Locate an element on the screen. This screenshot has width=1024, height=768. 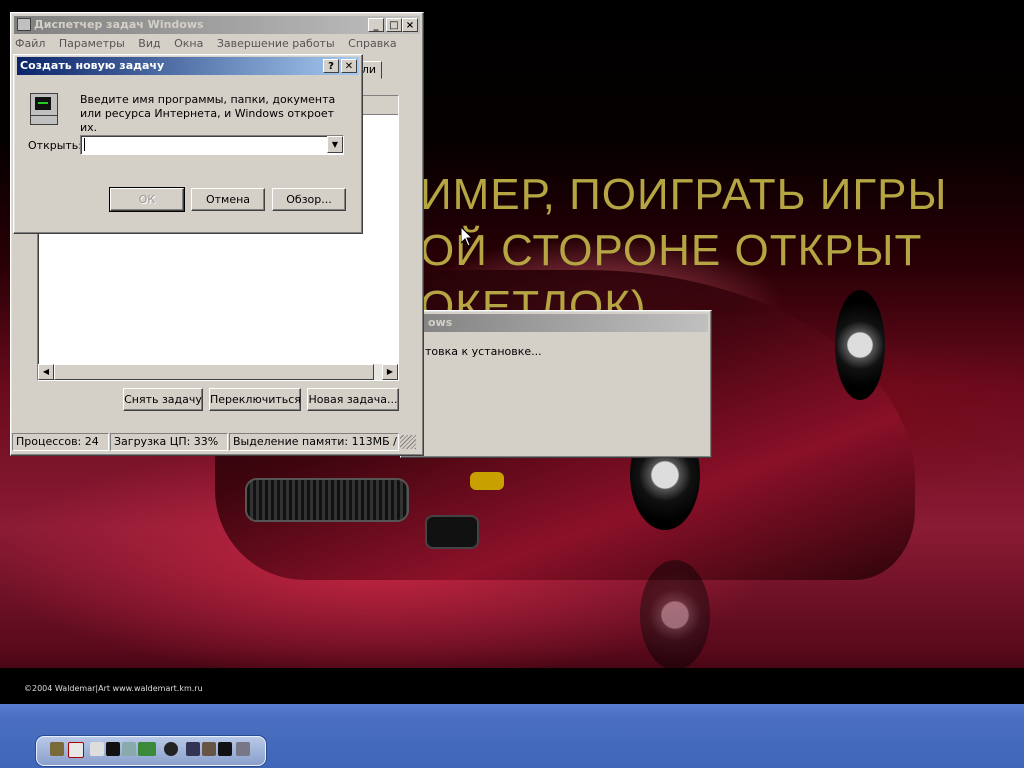
installer-title-bar: ows is located at coordinates (556, 323).